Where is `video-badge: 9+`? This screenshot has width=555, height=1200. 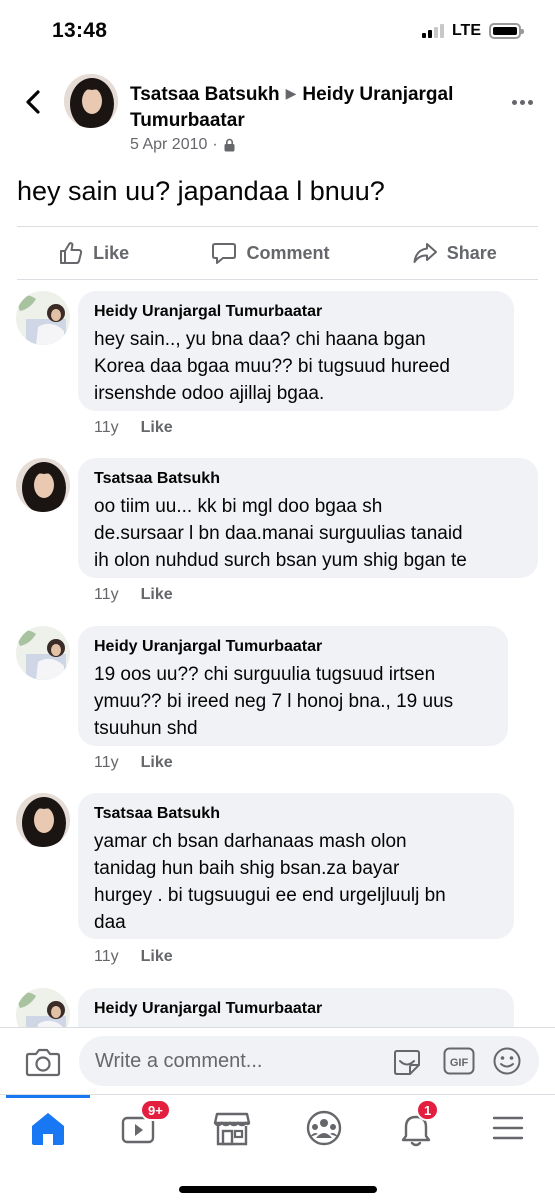
video-badge: 9+ is located at coordinates (155, 1110).